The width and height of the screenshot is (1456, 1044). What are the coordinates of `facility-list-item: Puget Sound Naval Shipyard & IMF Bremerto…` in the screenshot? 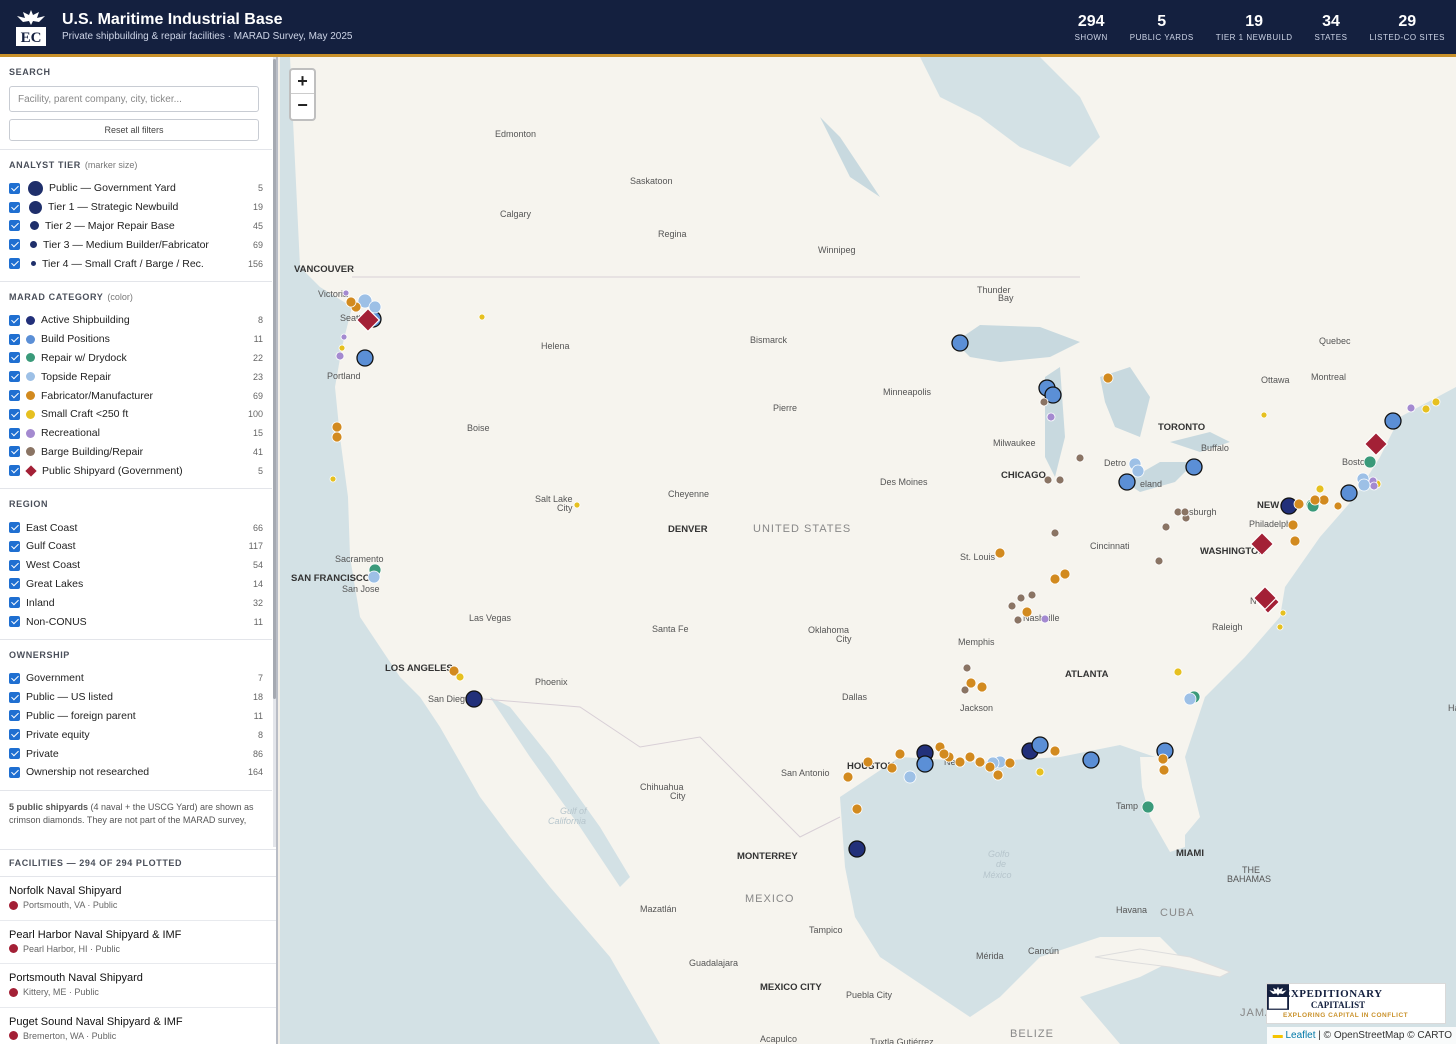 It's located at (138, 1026).